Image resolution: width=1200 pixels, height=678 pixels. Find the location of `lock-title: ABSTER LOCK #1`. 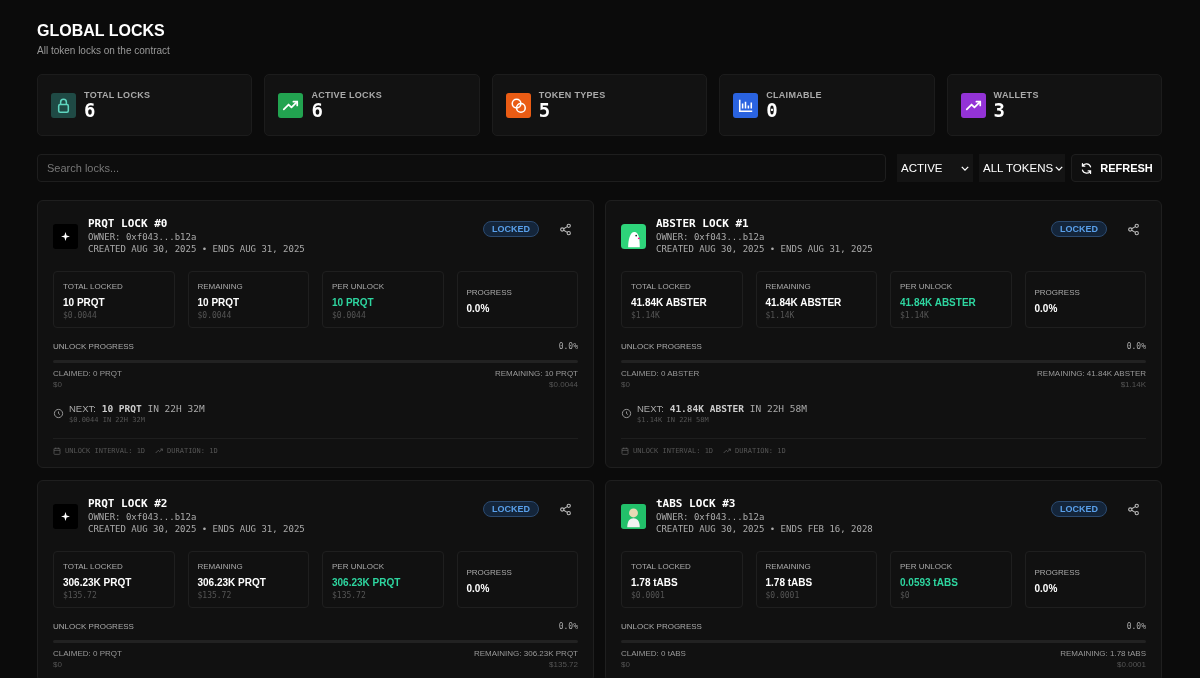

lock-title: ABSTER LOCK #1 is located at coordinates (703, 223).